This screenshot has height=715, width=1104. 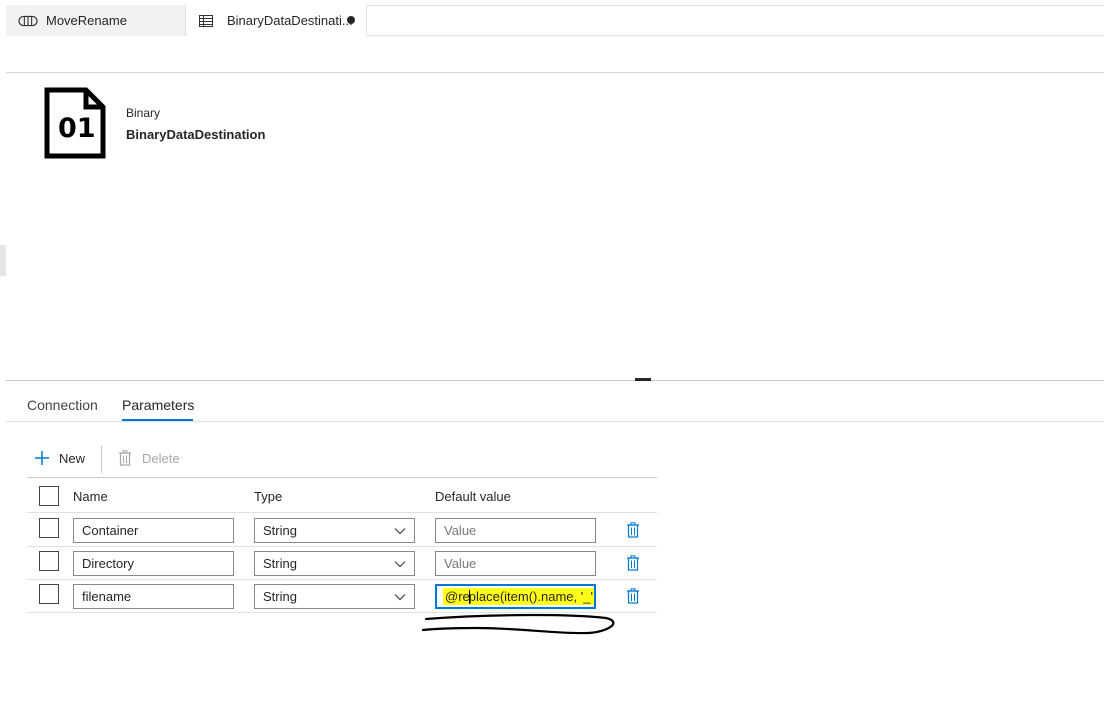 What do you see at coordinates (351, 20) in the screenshot?
I see `unsaved-indicator-icon` at bounding box center [351, 20].